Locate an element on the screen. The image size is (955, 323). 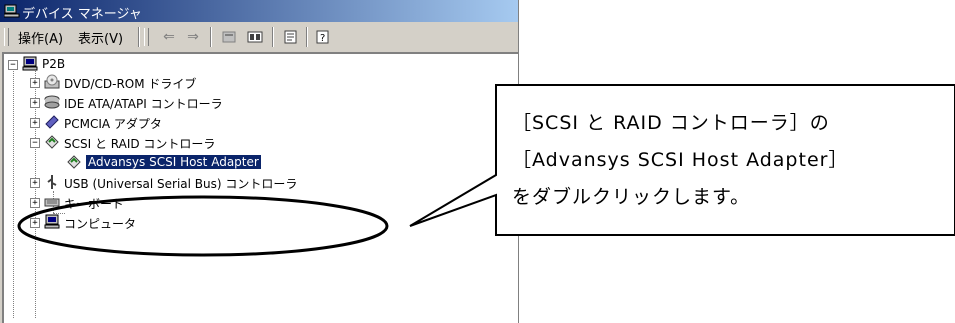
tree-item-ide: + IDE ATA/ATAPI コントローラ is located at coordinates (180, 103).